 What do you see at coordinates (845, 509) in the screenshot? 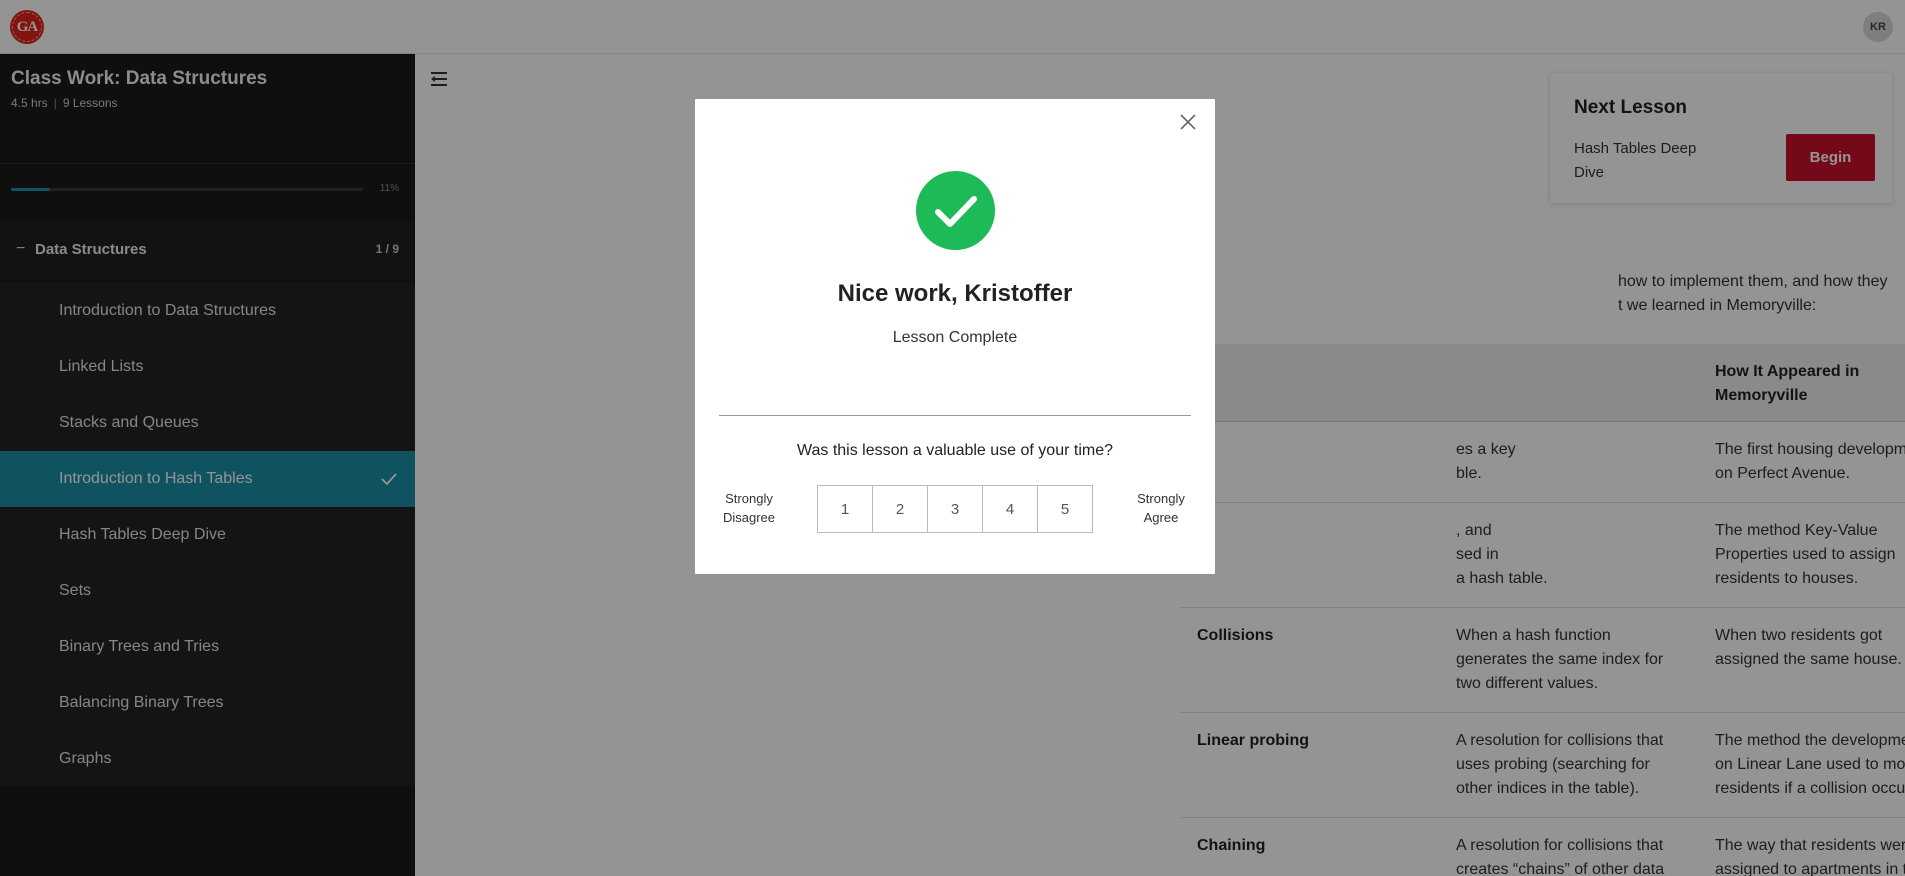
I see `rating-option: 1` at bounding box center [845, 509].